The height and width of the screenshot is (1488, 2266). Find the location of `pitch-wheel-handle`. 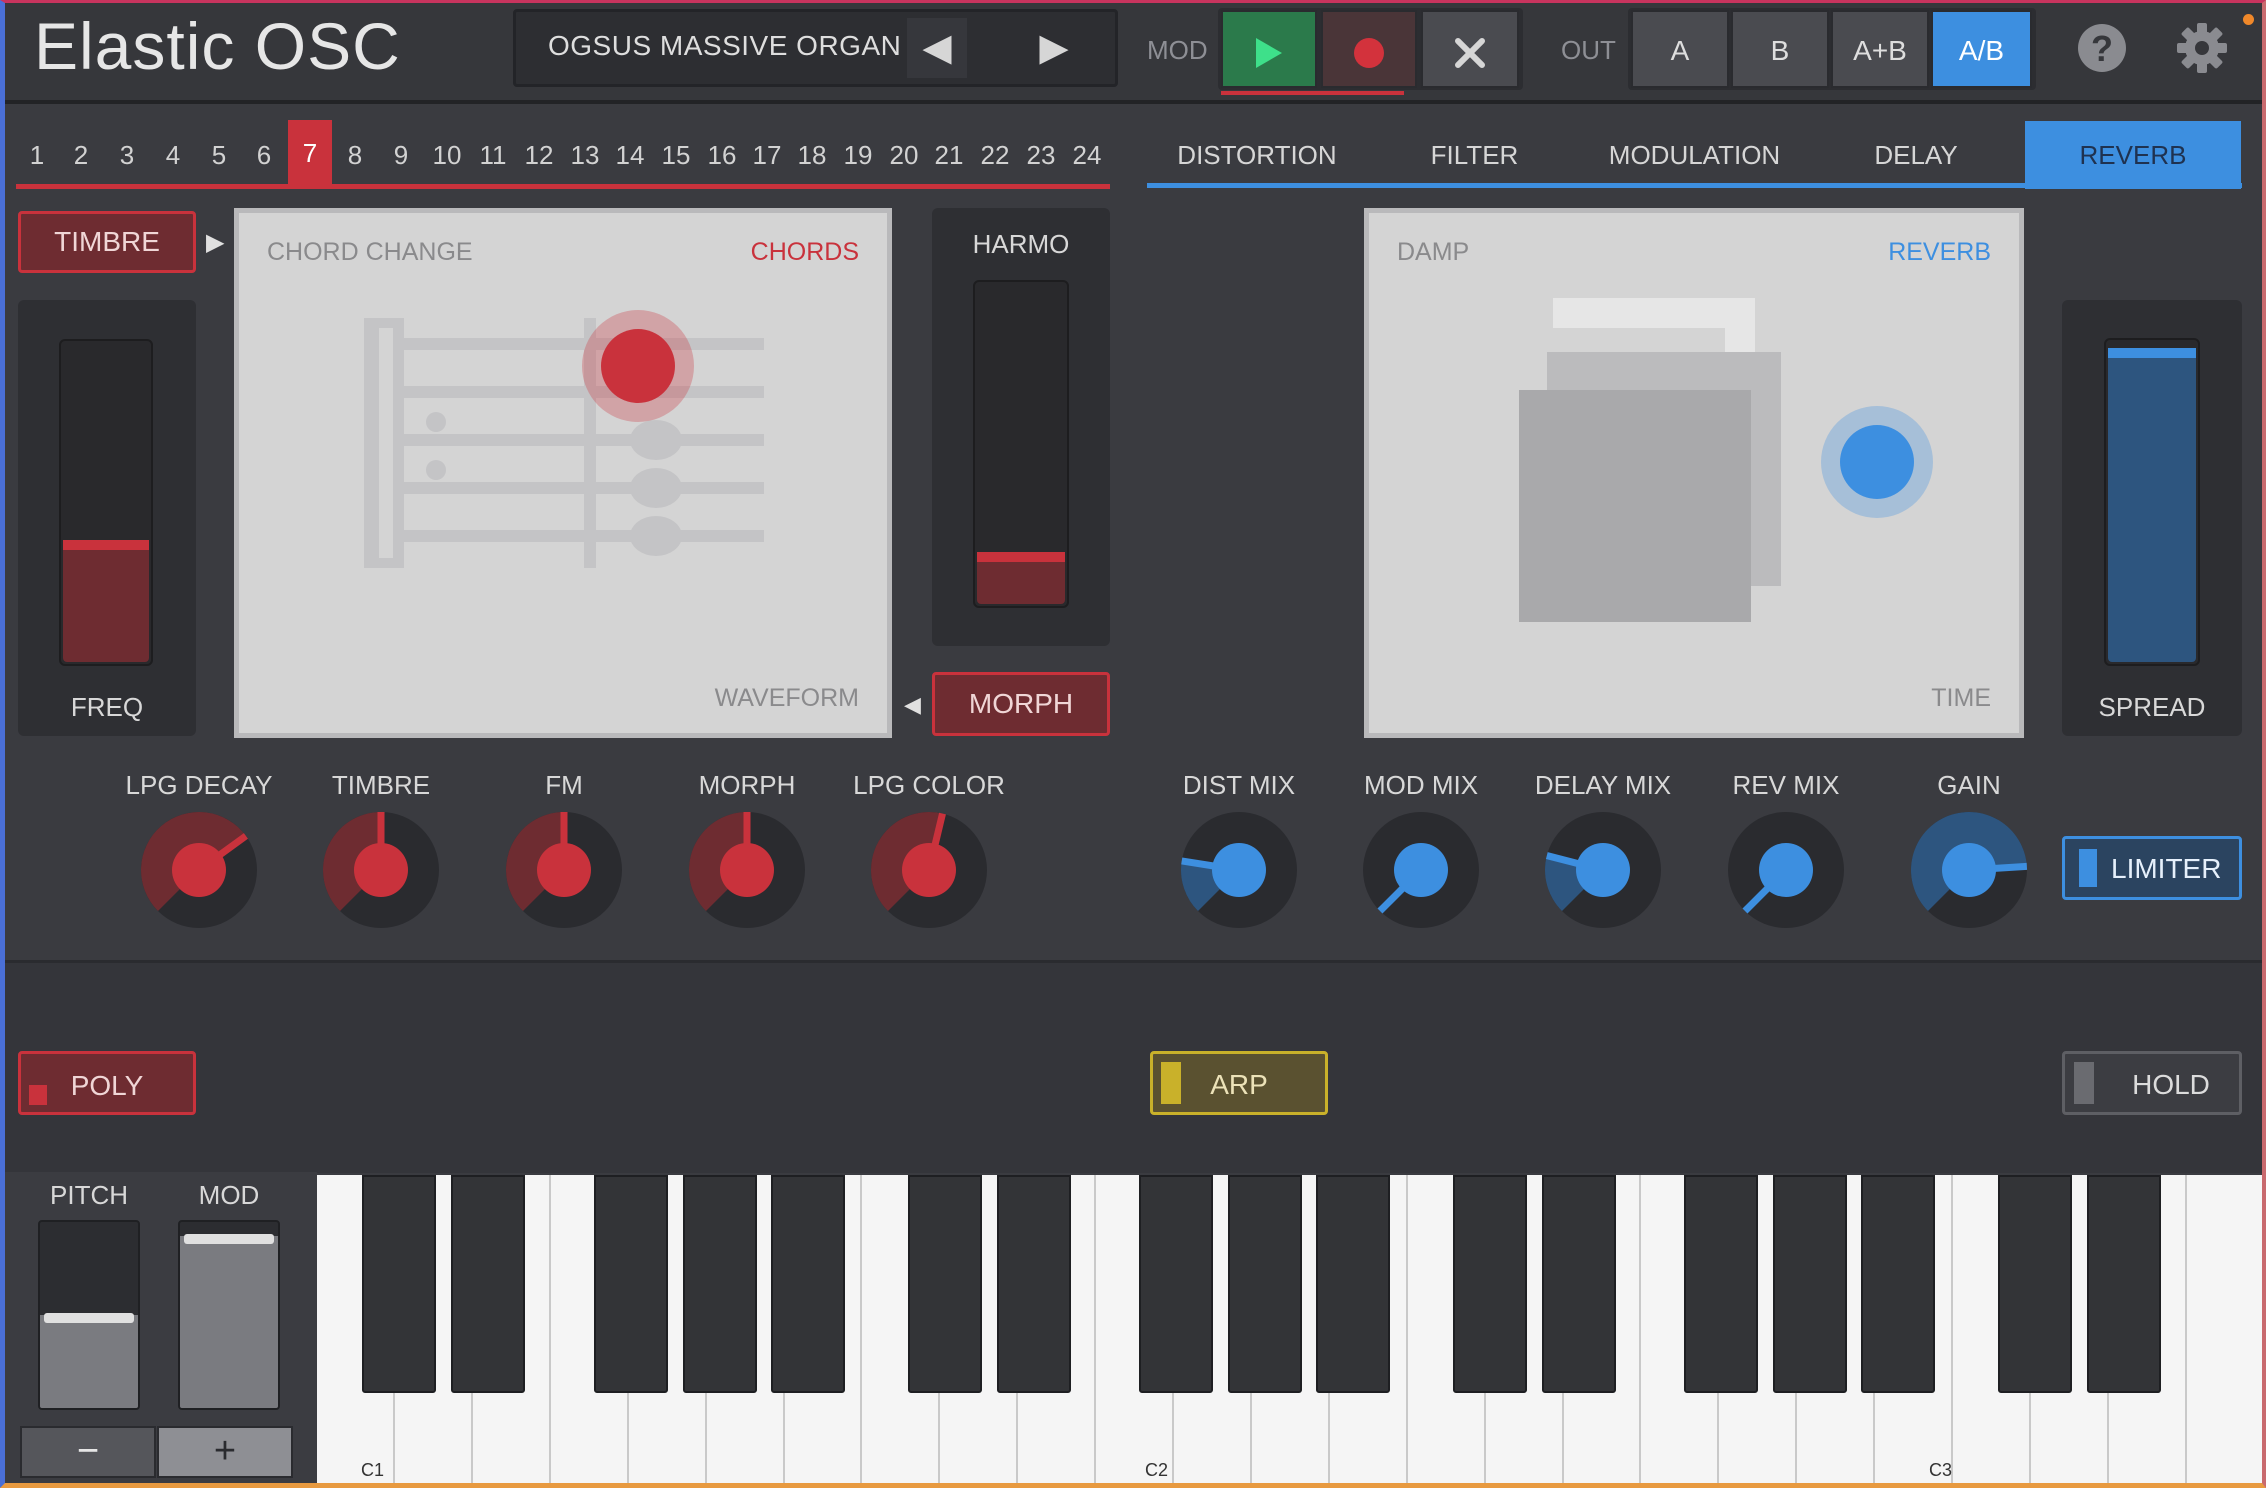

pitch-wheel-handle is located at coordinates (89, 1318).